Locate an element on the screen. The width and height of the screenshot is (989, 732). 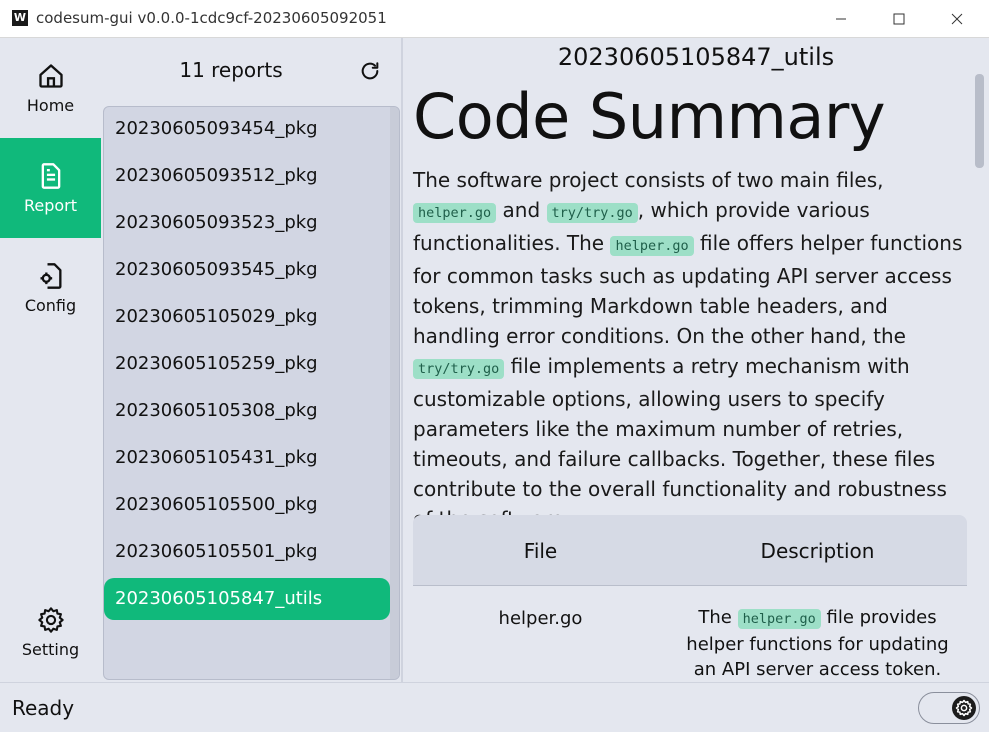
toggle-knob is located at coordinates (964, 708).